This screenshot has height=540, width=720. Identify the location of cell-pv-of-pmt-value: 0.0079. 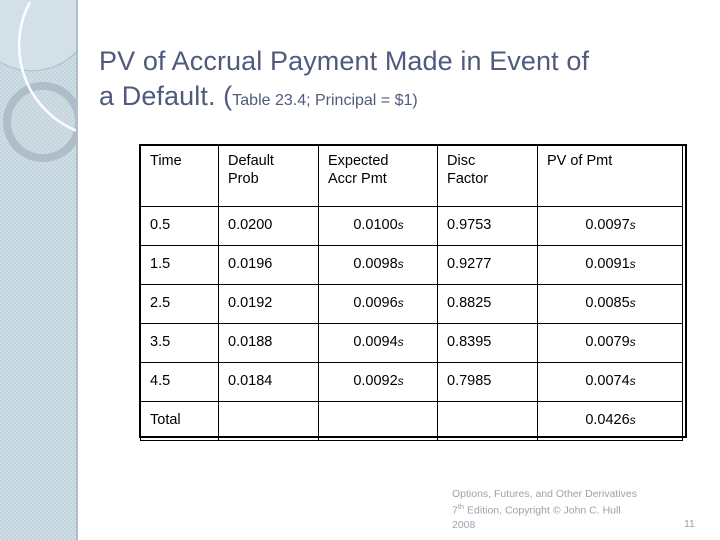
(607, 342).